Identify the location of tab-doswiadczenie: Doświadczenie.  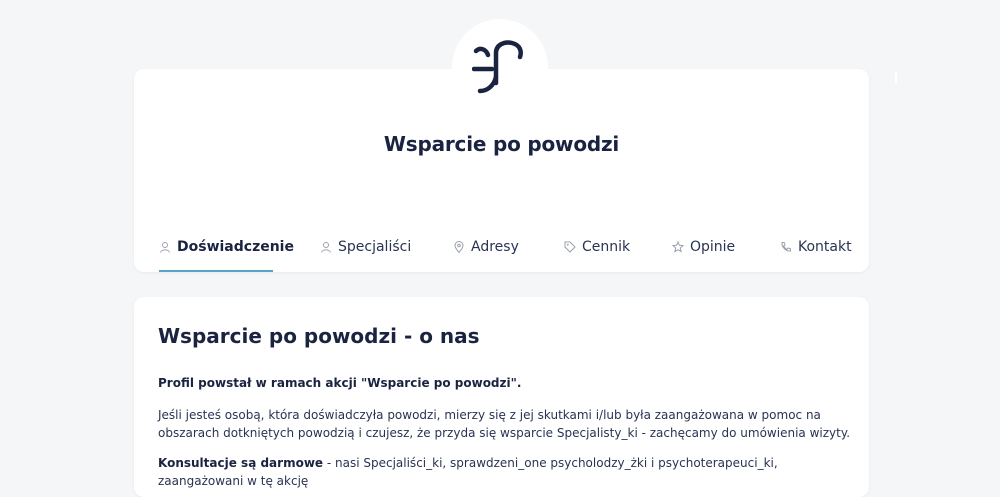
(226, 252).